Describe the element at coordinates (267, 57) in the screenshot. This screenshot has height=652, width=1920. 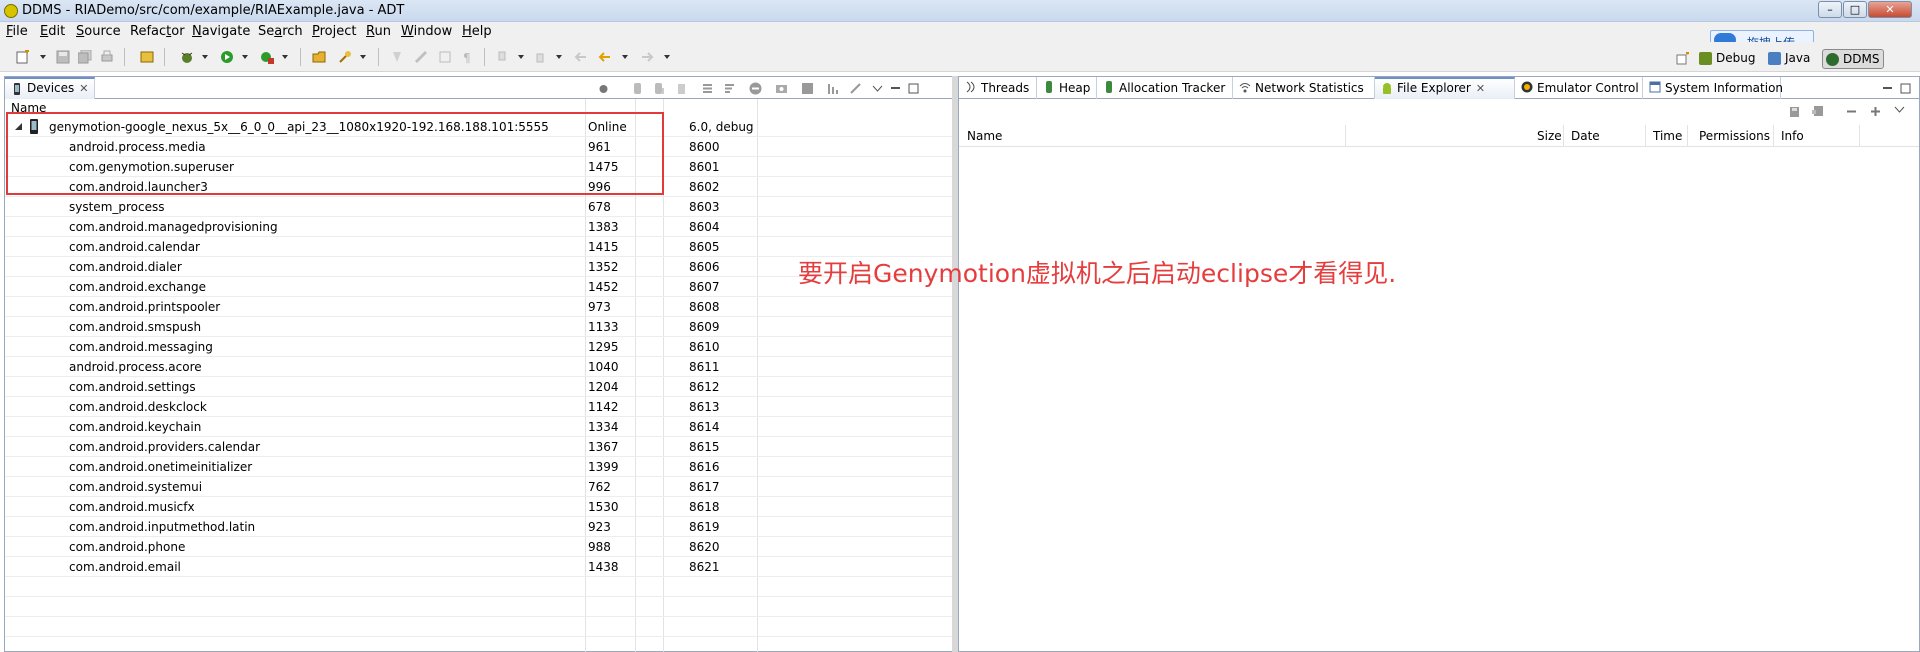
I see `external-tools-icon` at that location.